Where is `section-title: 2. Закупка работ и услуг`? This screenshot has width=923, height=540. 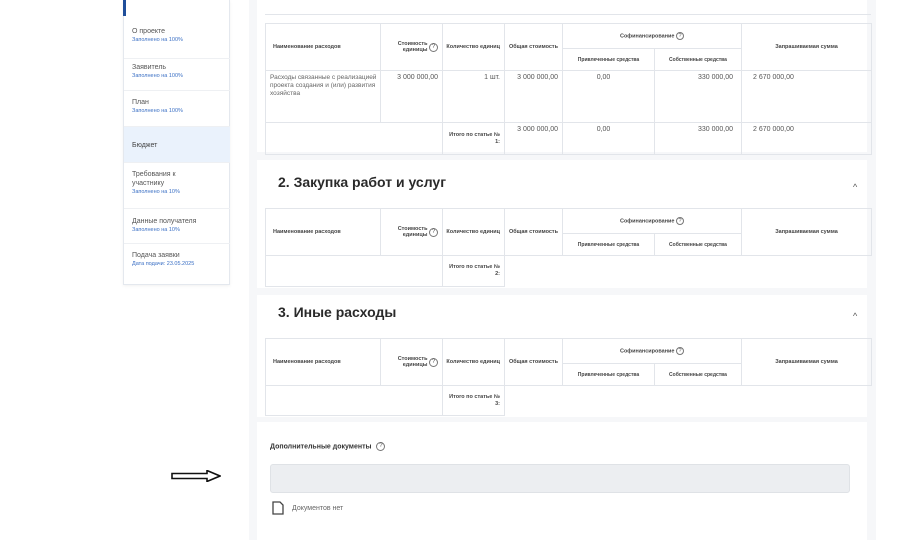
section-title: 2. Закупка работ и услуг is located at coordinates (362, 182).